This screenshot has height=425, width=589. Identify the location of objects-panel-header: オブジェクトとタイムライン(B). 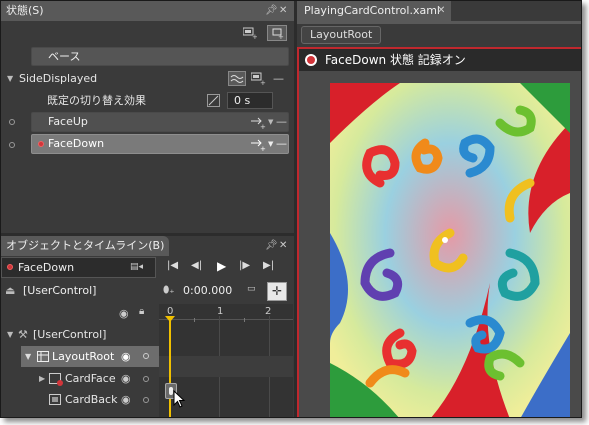
(85, 246).